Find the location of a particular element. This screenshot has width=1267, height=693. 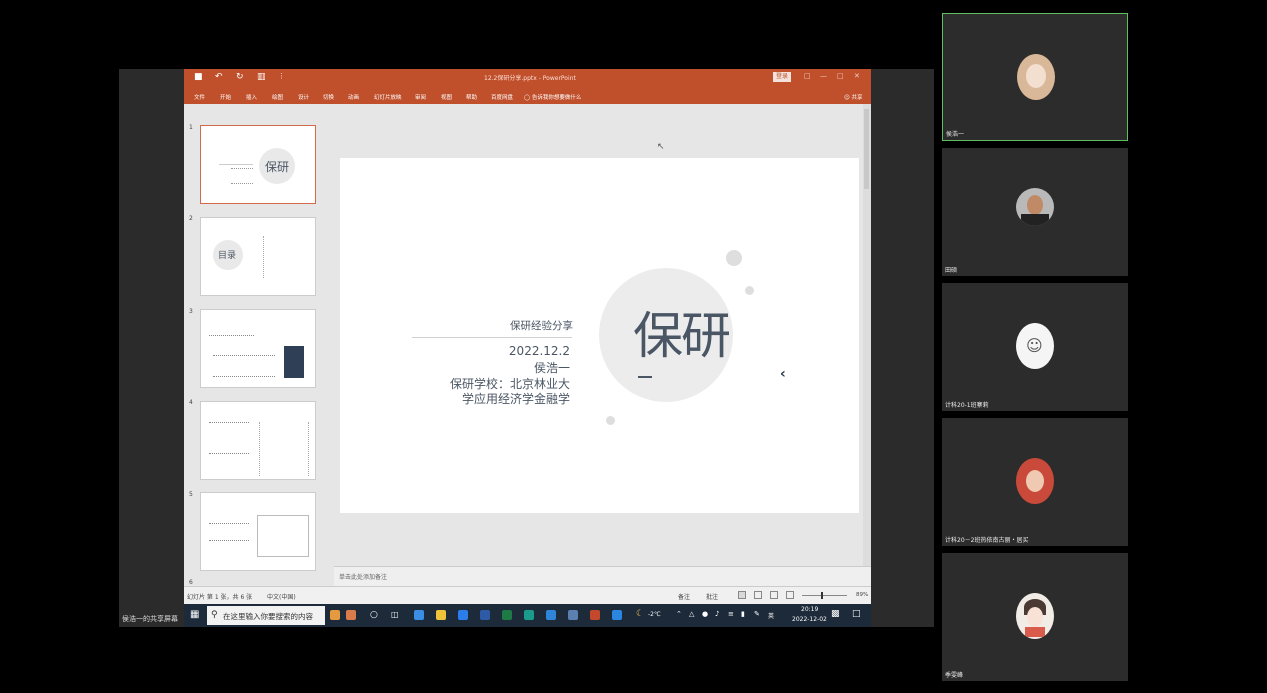

comments-button: 批注 is located at coordinates (712, 596).